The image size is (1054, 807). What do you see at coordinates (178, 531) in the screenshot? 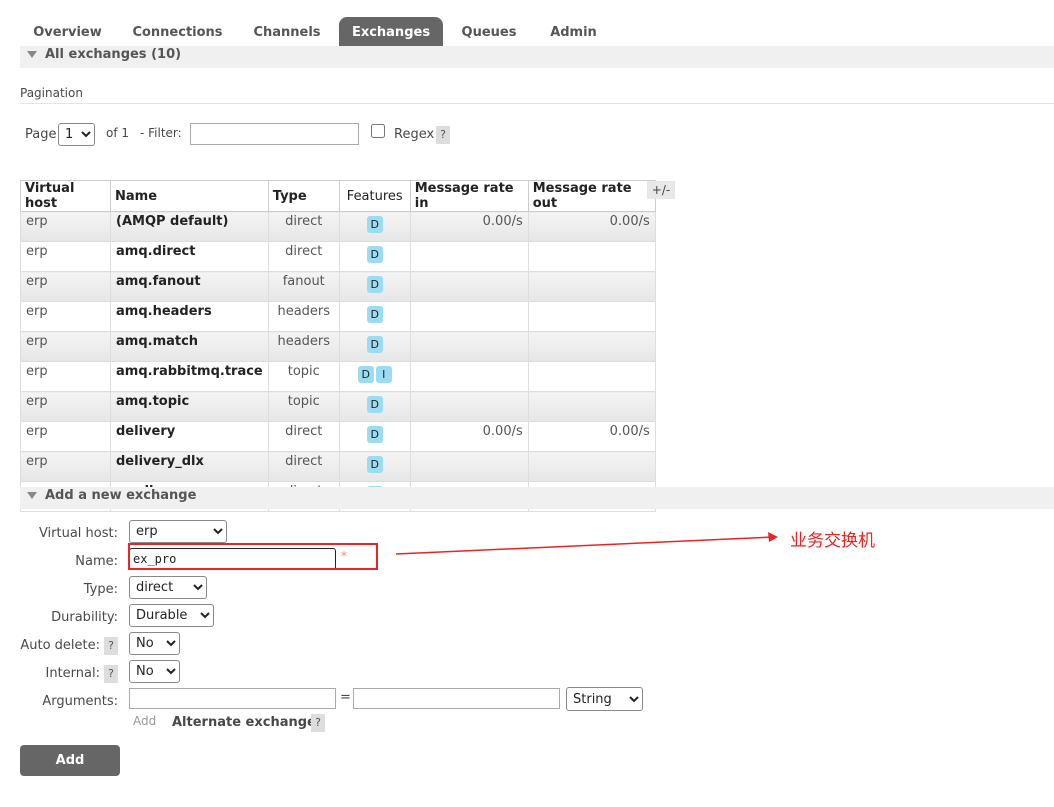
I see `vhost-select: erp` at bounding box center [178, 531].